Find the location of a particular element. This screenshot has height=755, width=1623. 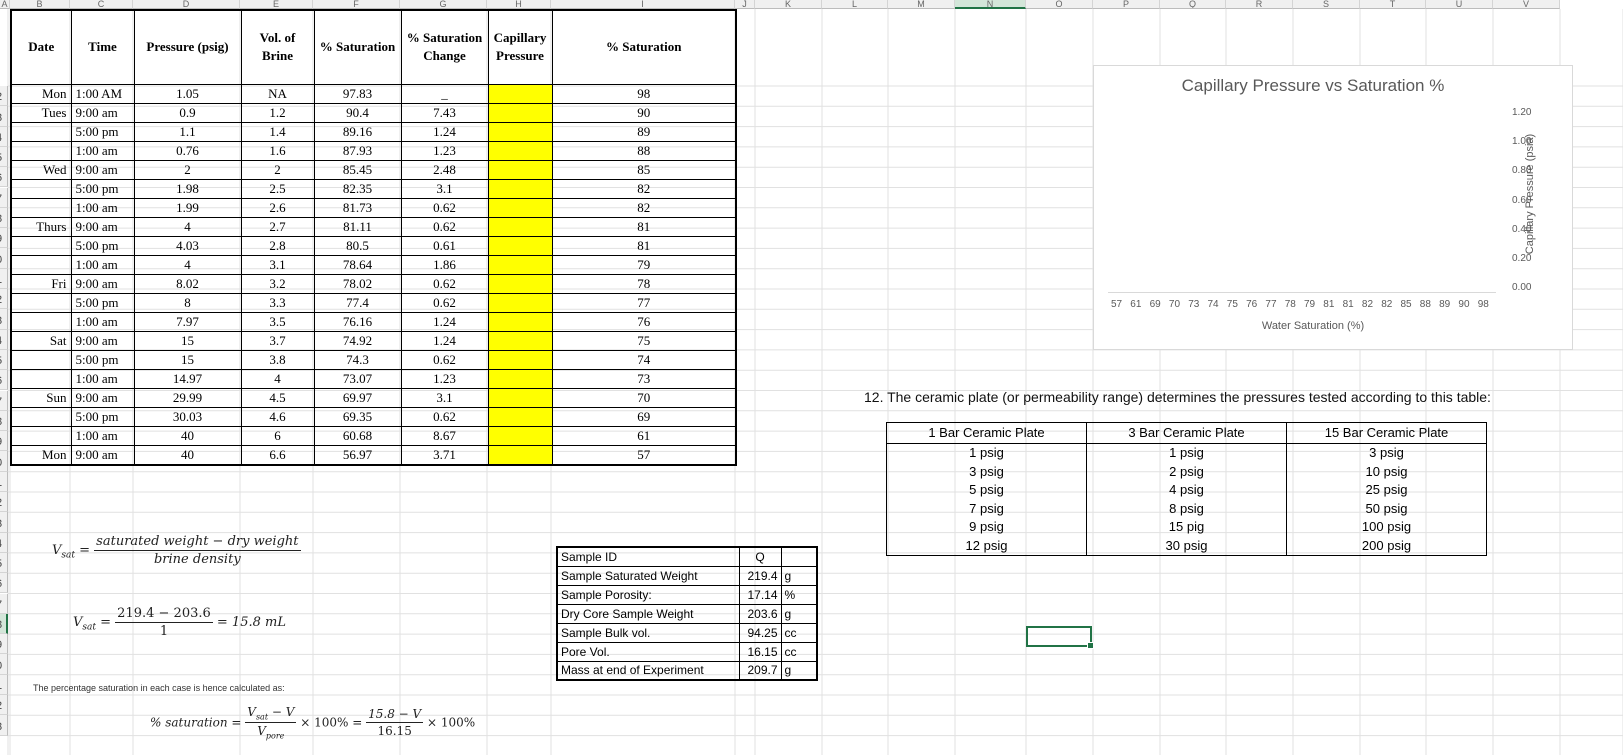

saturation-rounded-cell: 98 is located at coordinates (644, 93).